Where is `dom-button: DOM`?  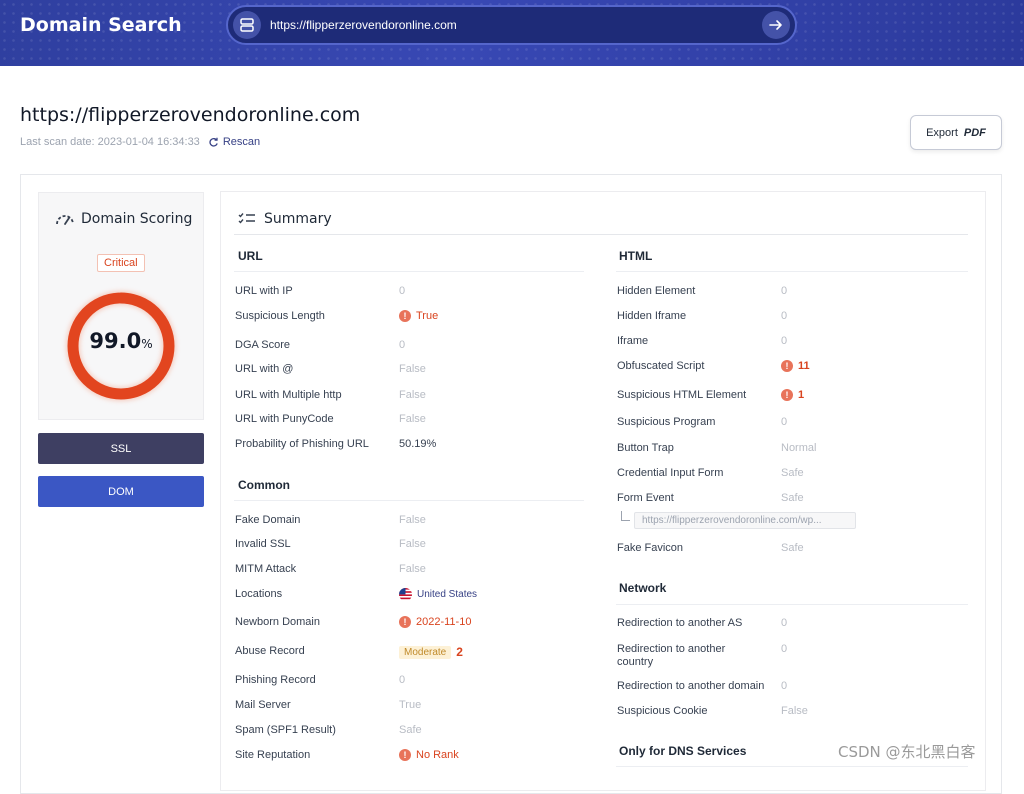
dom-button: DOM is located at coordinates (121, 491).